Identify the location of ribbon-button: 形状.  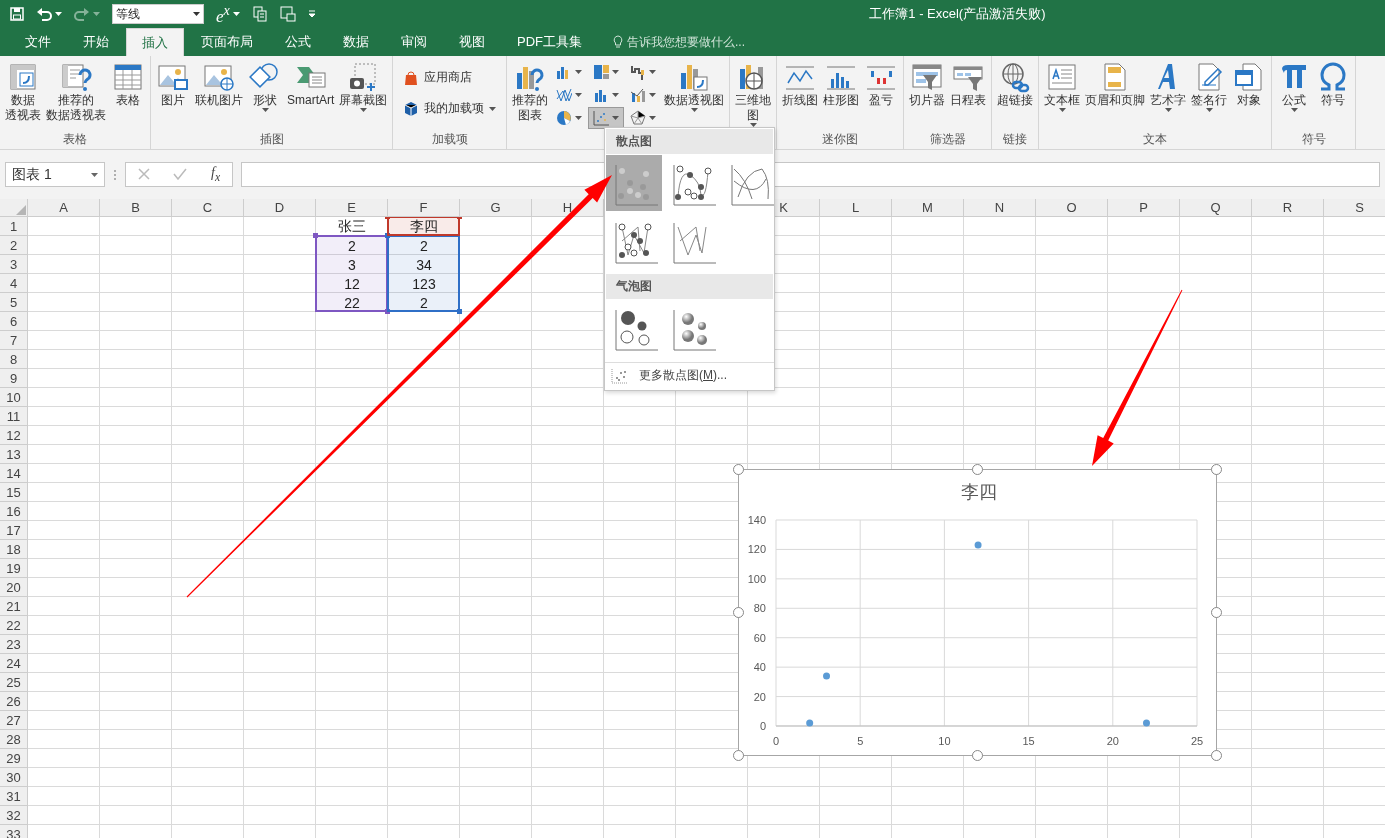
(265, 86).